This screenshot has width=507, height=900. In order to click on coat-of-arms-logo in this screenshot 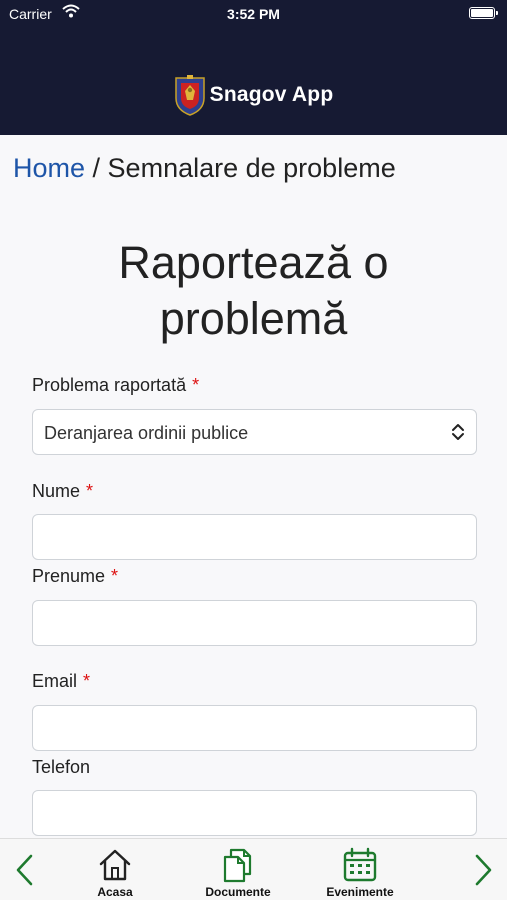, I will do `click(189, 95)`.